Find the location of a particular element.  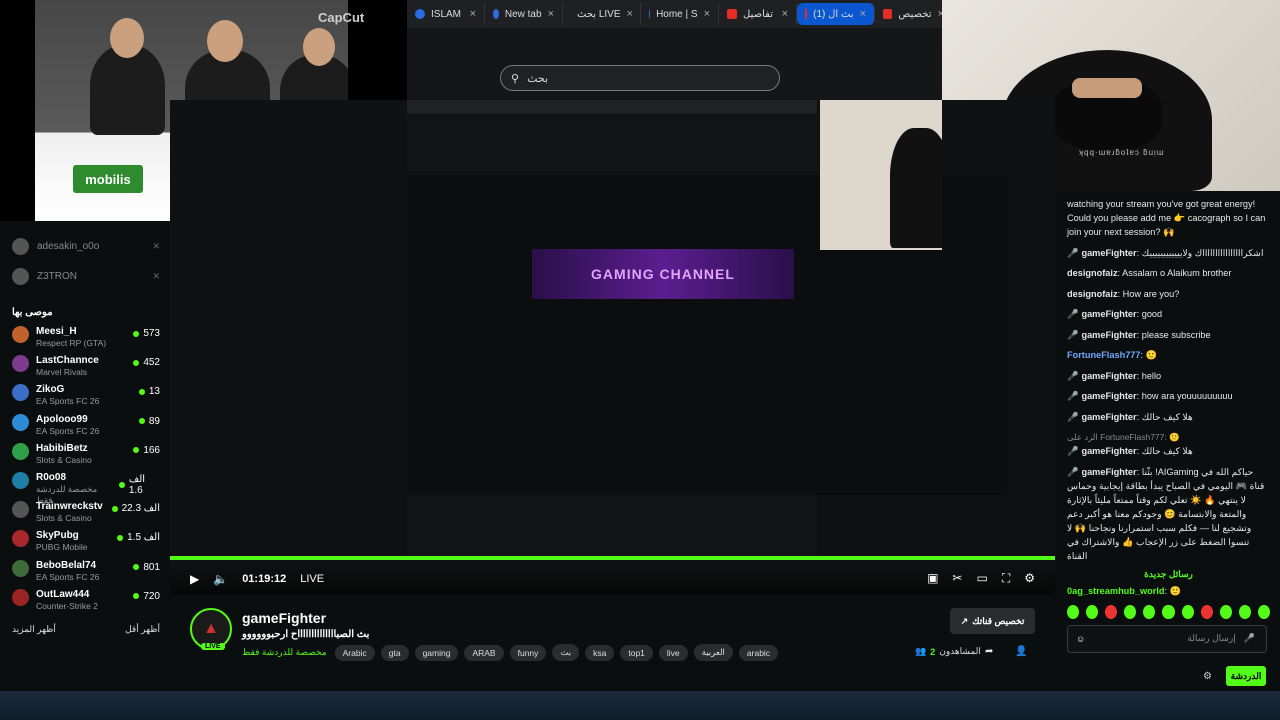

stream-tag: live is located at coordinates (673, 652).